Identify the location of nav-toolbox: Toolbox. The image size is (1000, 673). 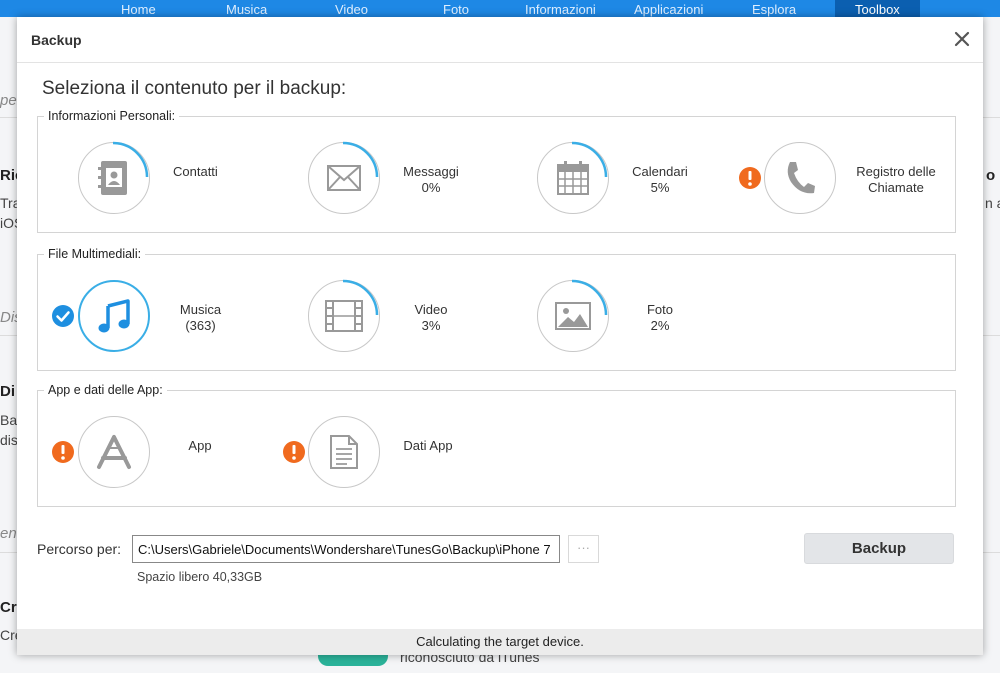
(877, 8).